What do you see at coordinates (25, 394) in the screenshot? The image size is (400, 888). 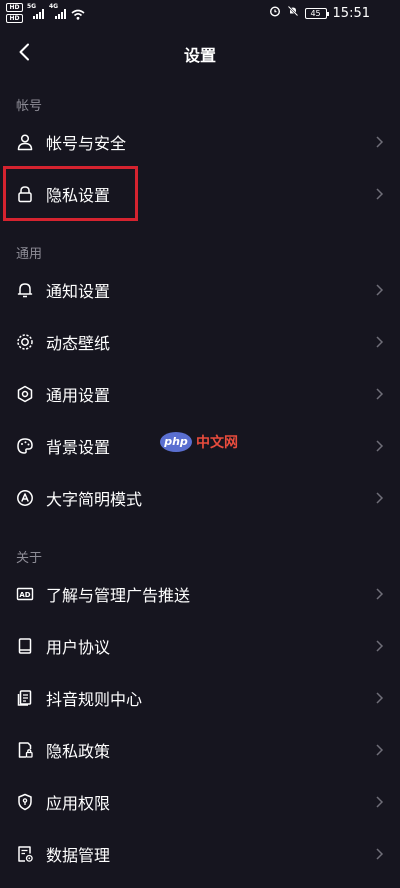 I see `gear-icon` at bounding box center [25, 394].